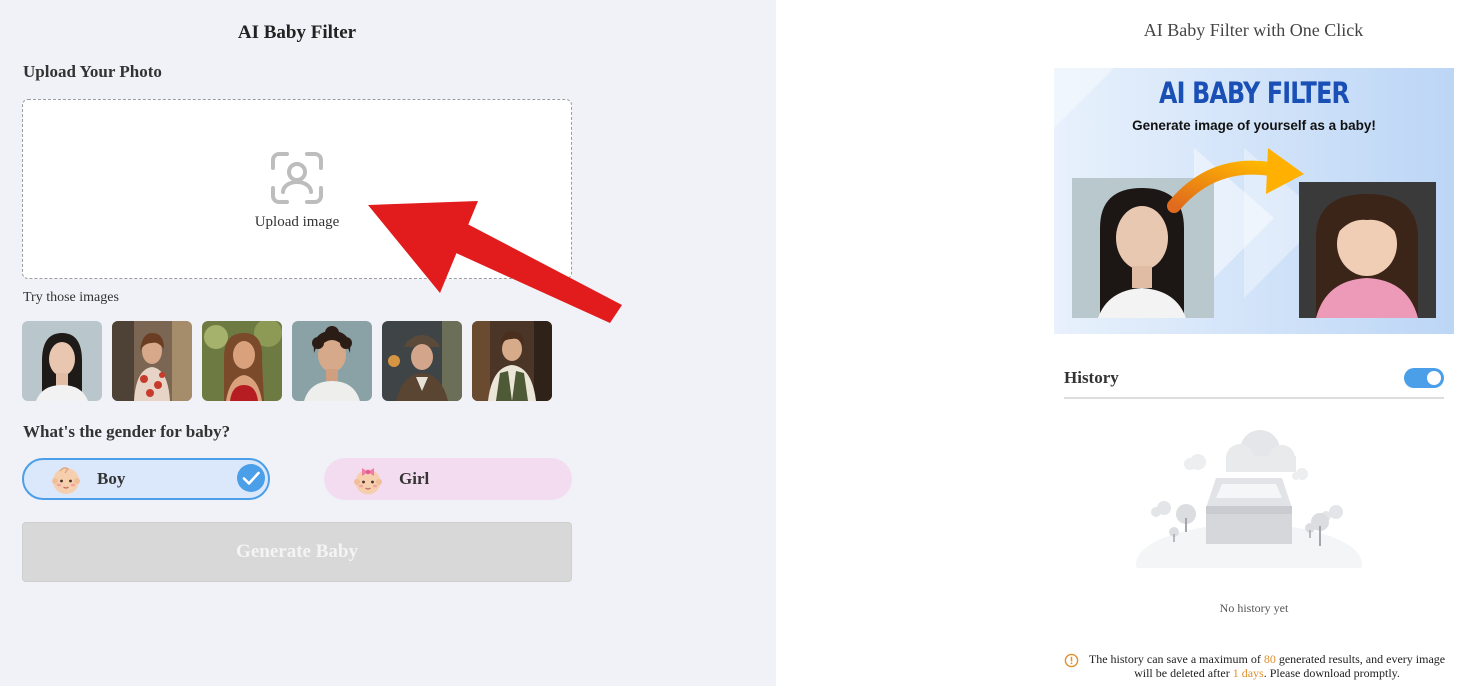 The image size is (1475, 686). What do you see at coordinates (1091, 377) in the screenshot?
I see `history-title: History` at bounding box center [1091, 377].